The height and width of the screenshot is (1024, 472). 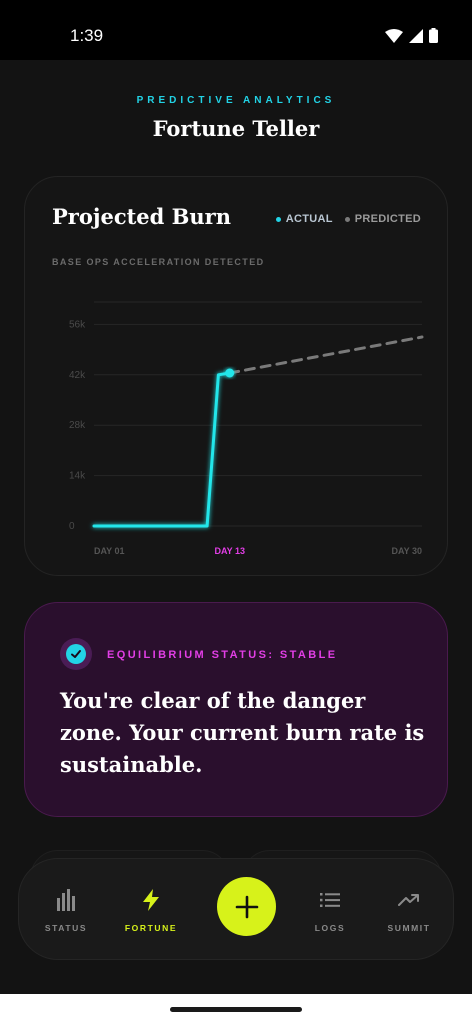 I want to click on status-icons, so click(x=411, y=35).